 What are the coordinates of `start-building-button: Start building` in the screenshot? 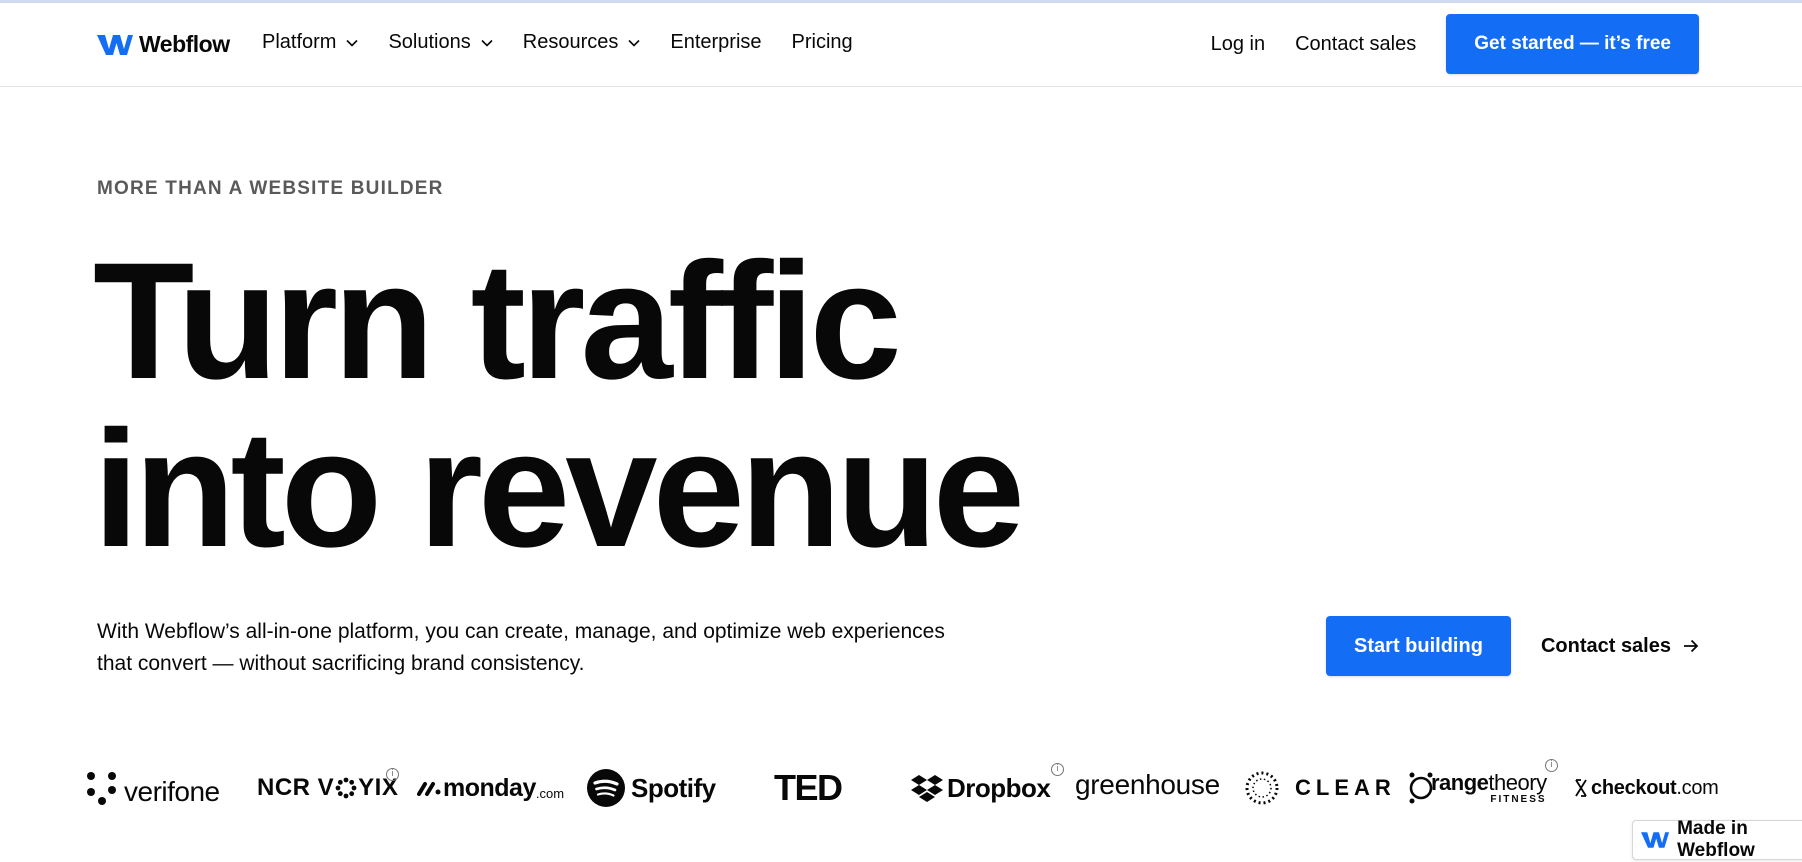 It's located at (1418, 646).